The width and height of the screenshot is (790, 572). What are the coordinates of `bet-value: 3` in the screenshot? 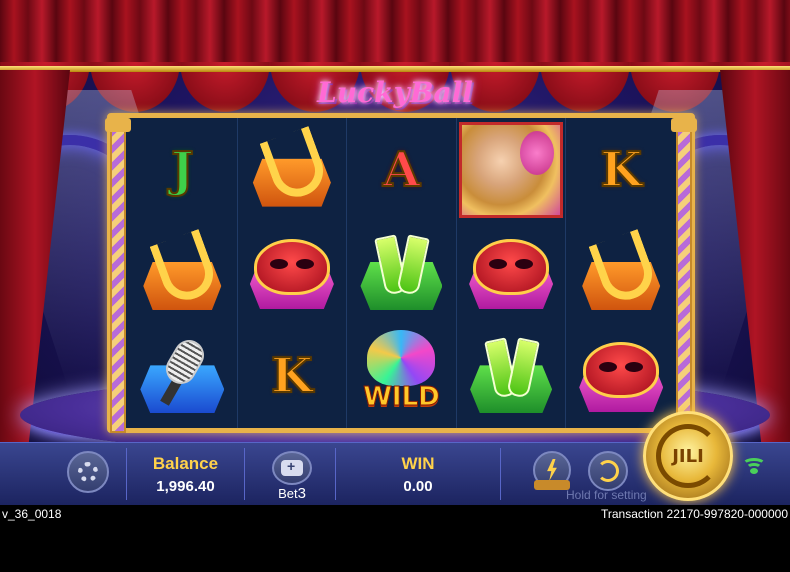 It's located at (301, 493).